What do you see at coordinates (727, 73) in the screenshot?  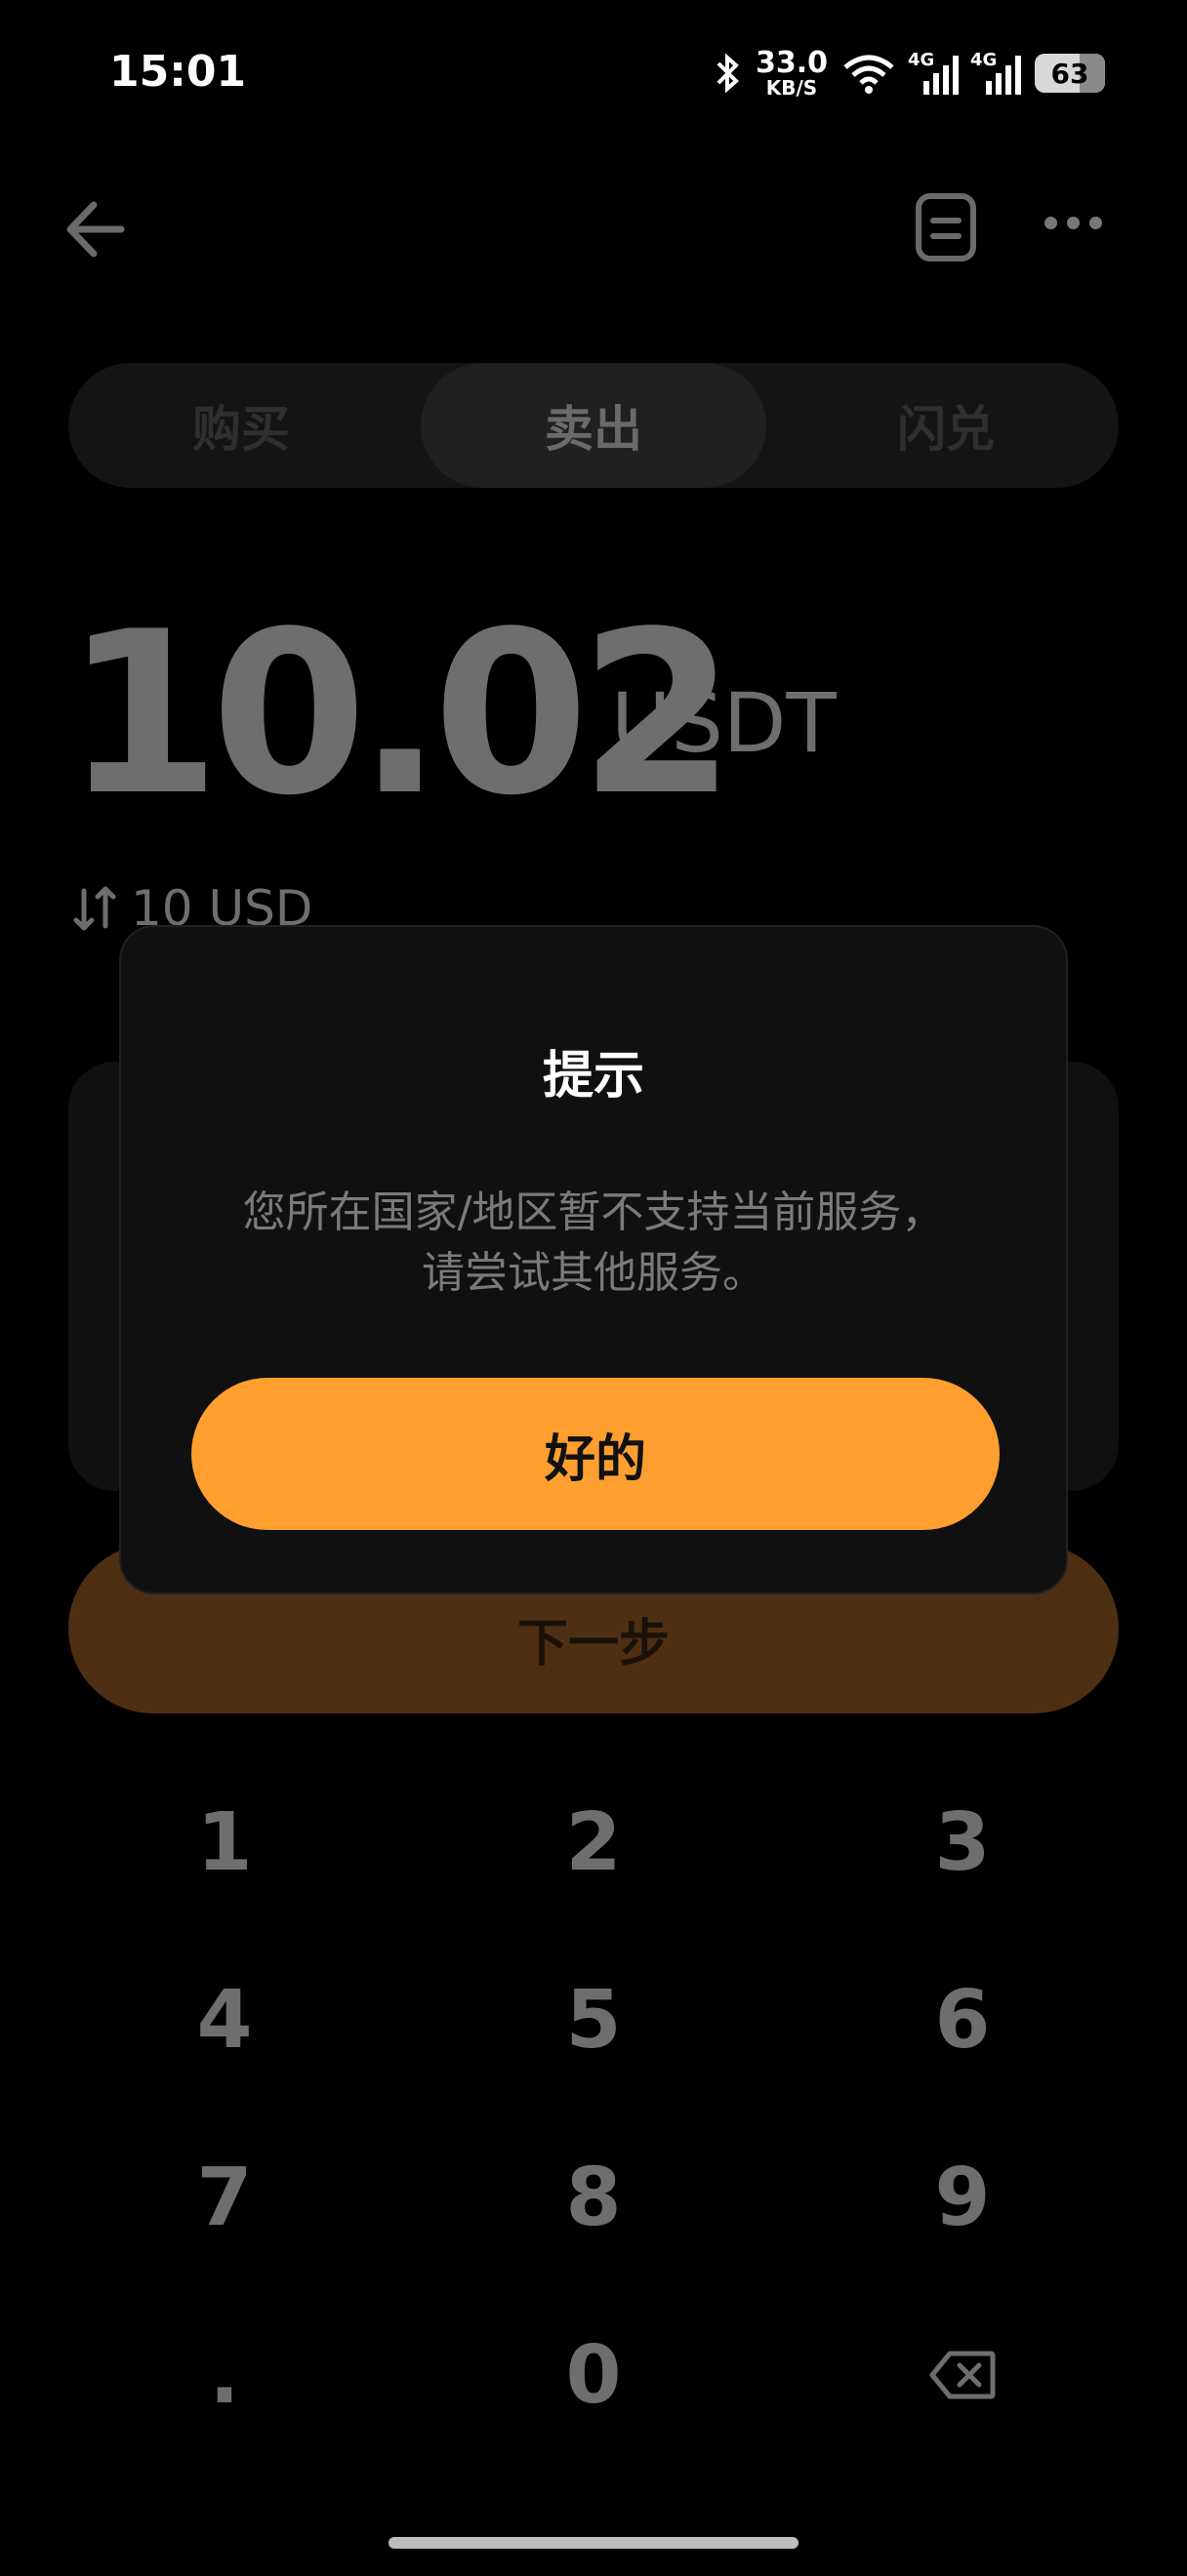 I see `bluetooth-icon` at bounding box center [727, 73].